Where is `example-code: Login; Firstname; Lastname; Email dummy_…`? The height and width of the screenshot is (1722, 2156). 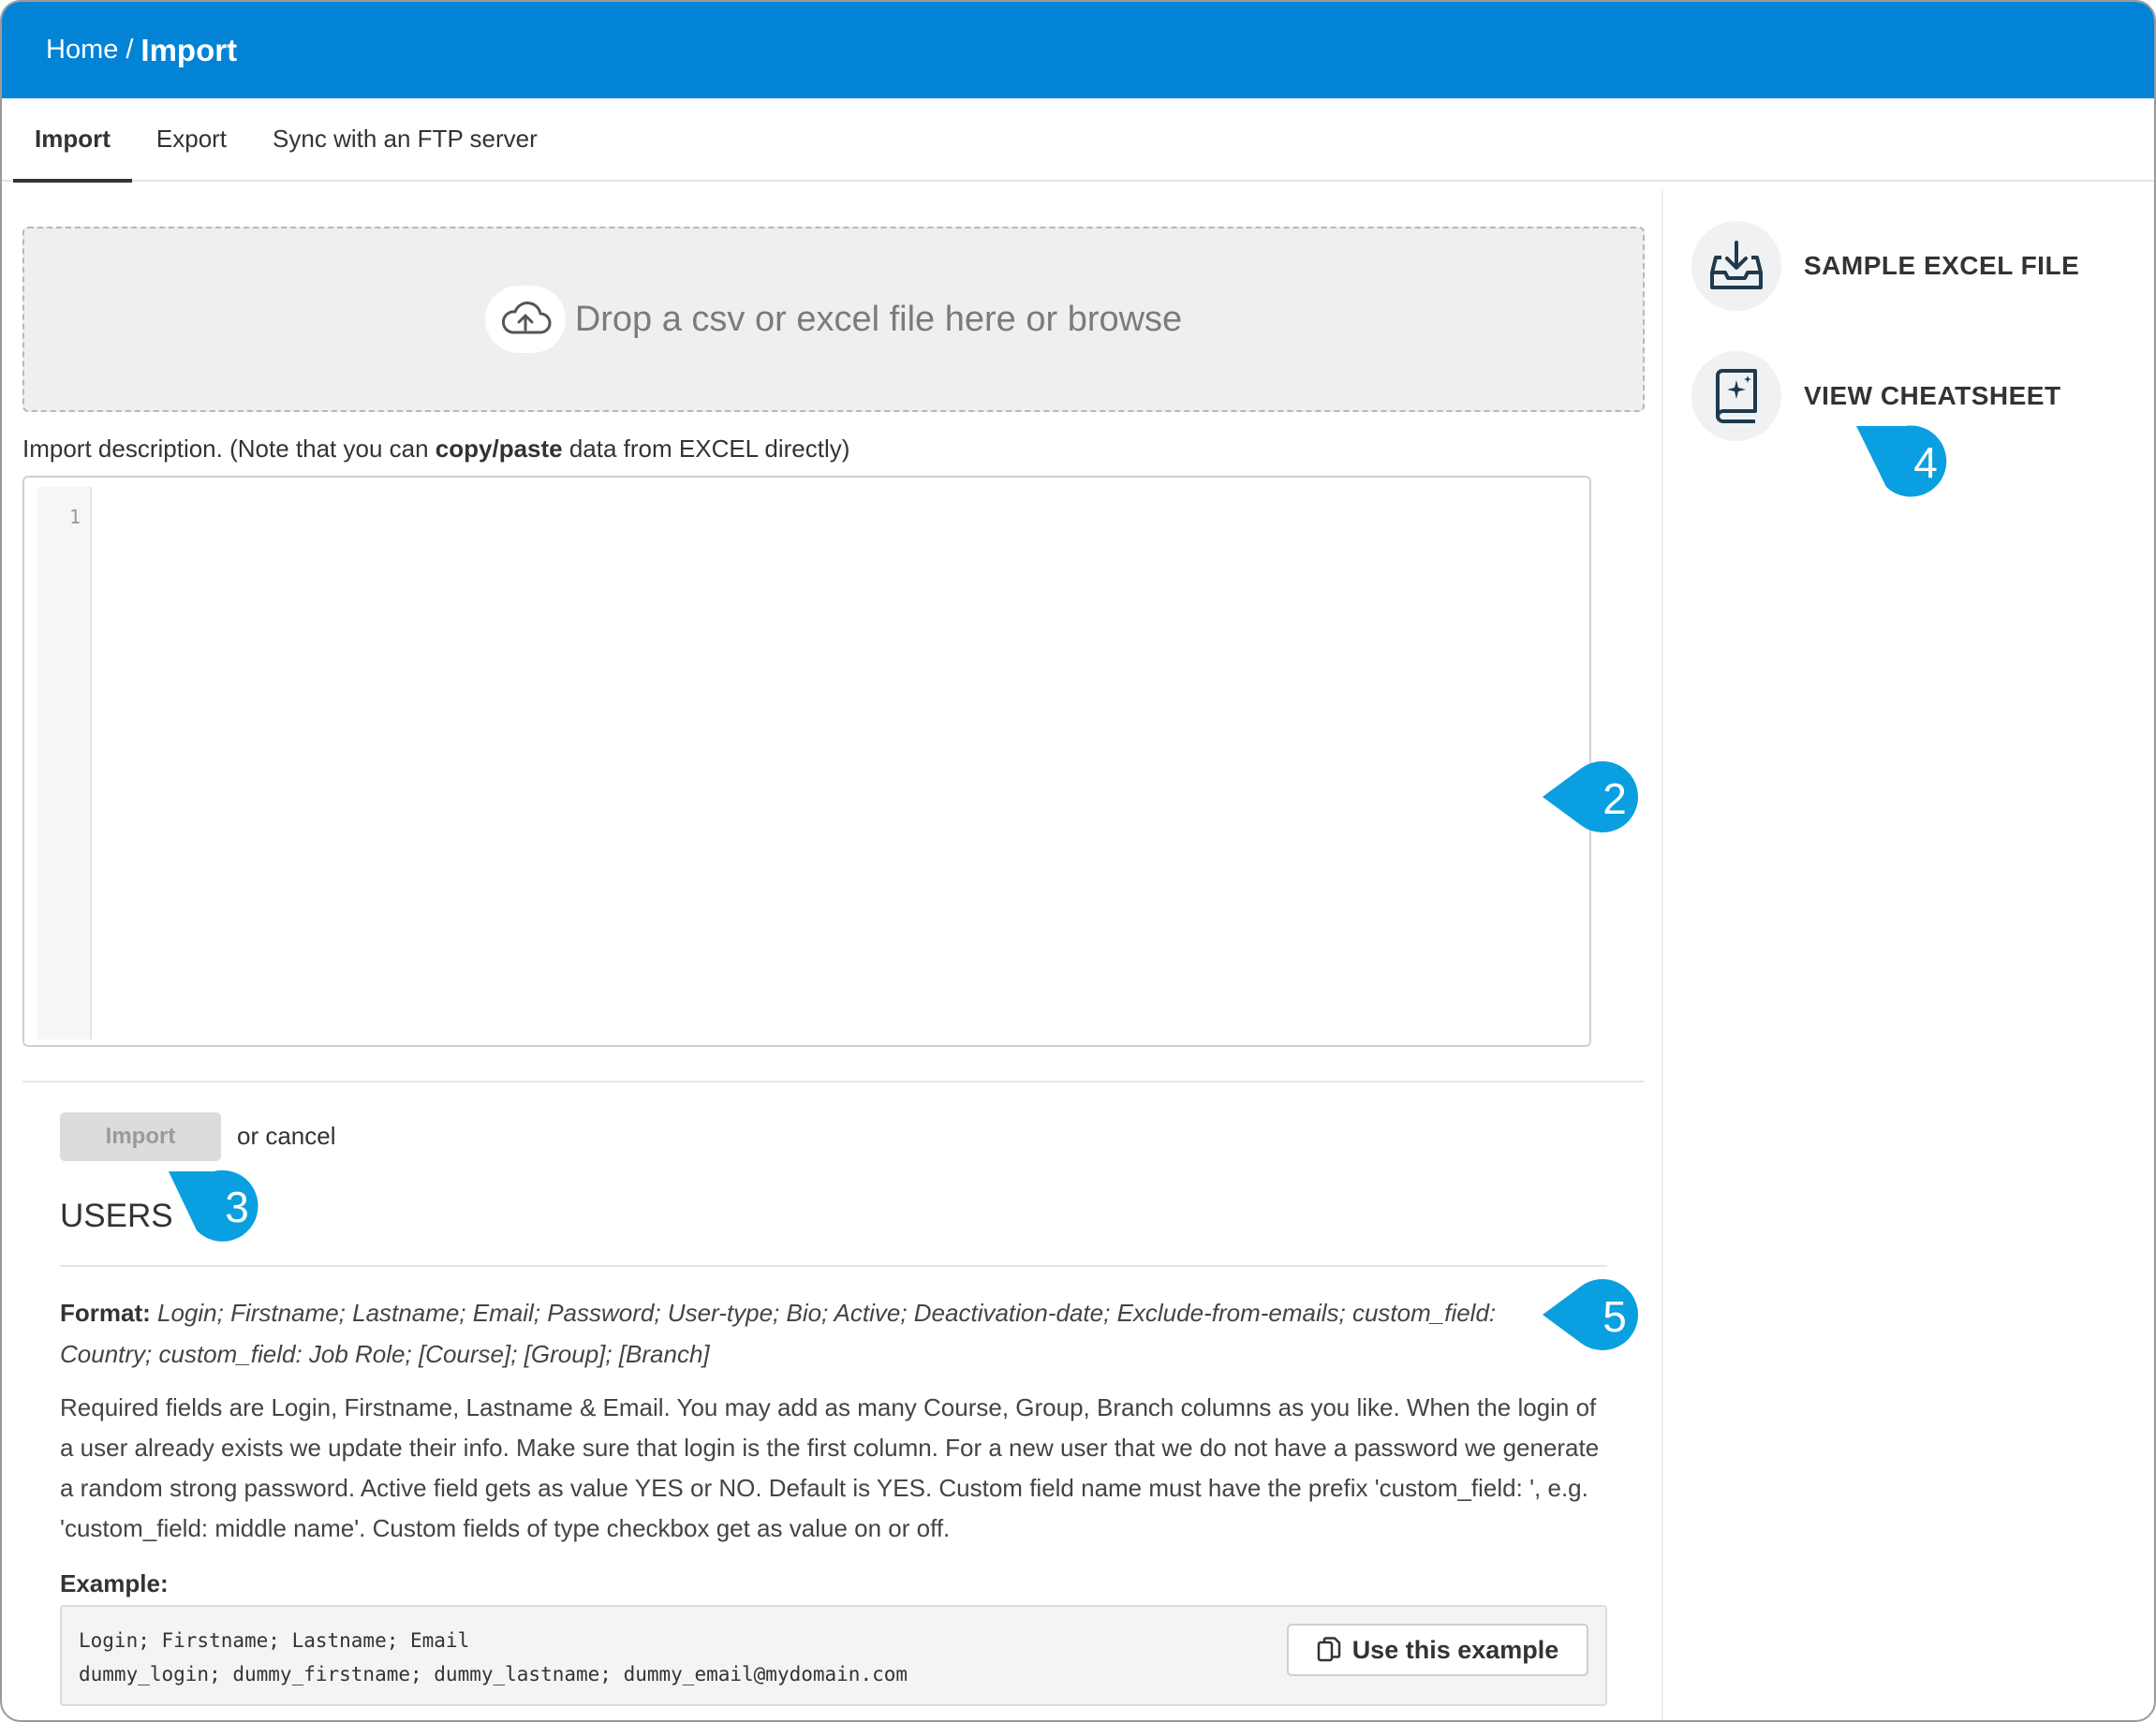 example-code: Login; Firstname; Lastname; Email dummy_… is located at coordinates (493, 1657).